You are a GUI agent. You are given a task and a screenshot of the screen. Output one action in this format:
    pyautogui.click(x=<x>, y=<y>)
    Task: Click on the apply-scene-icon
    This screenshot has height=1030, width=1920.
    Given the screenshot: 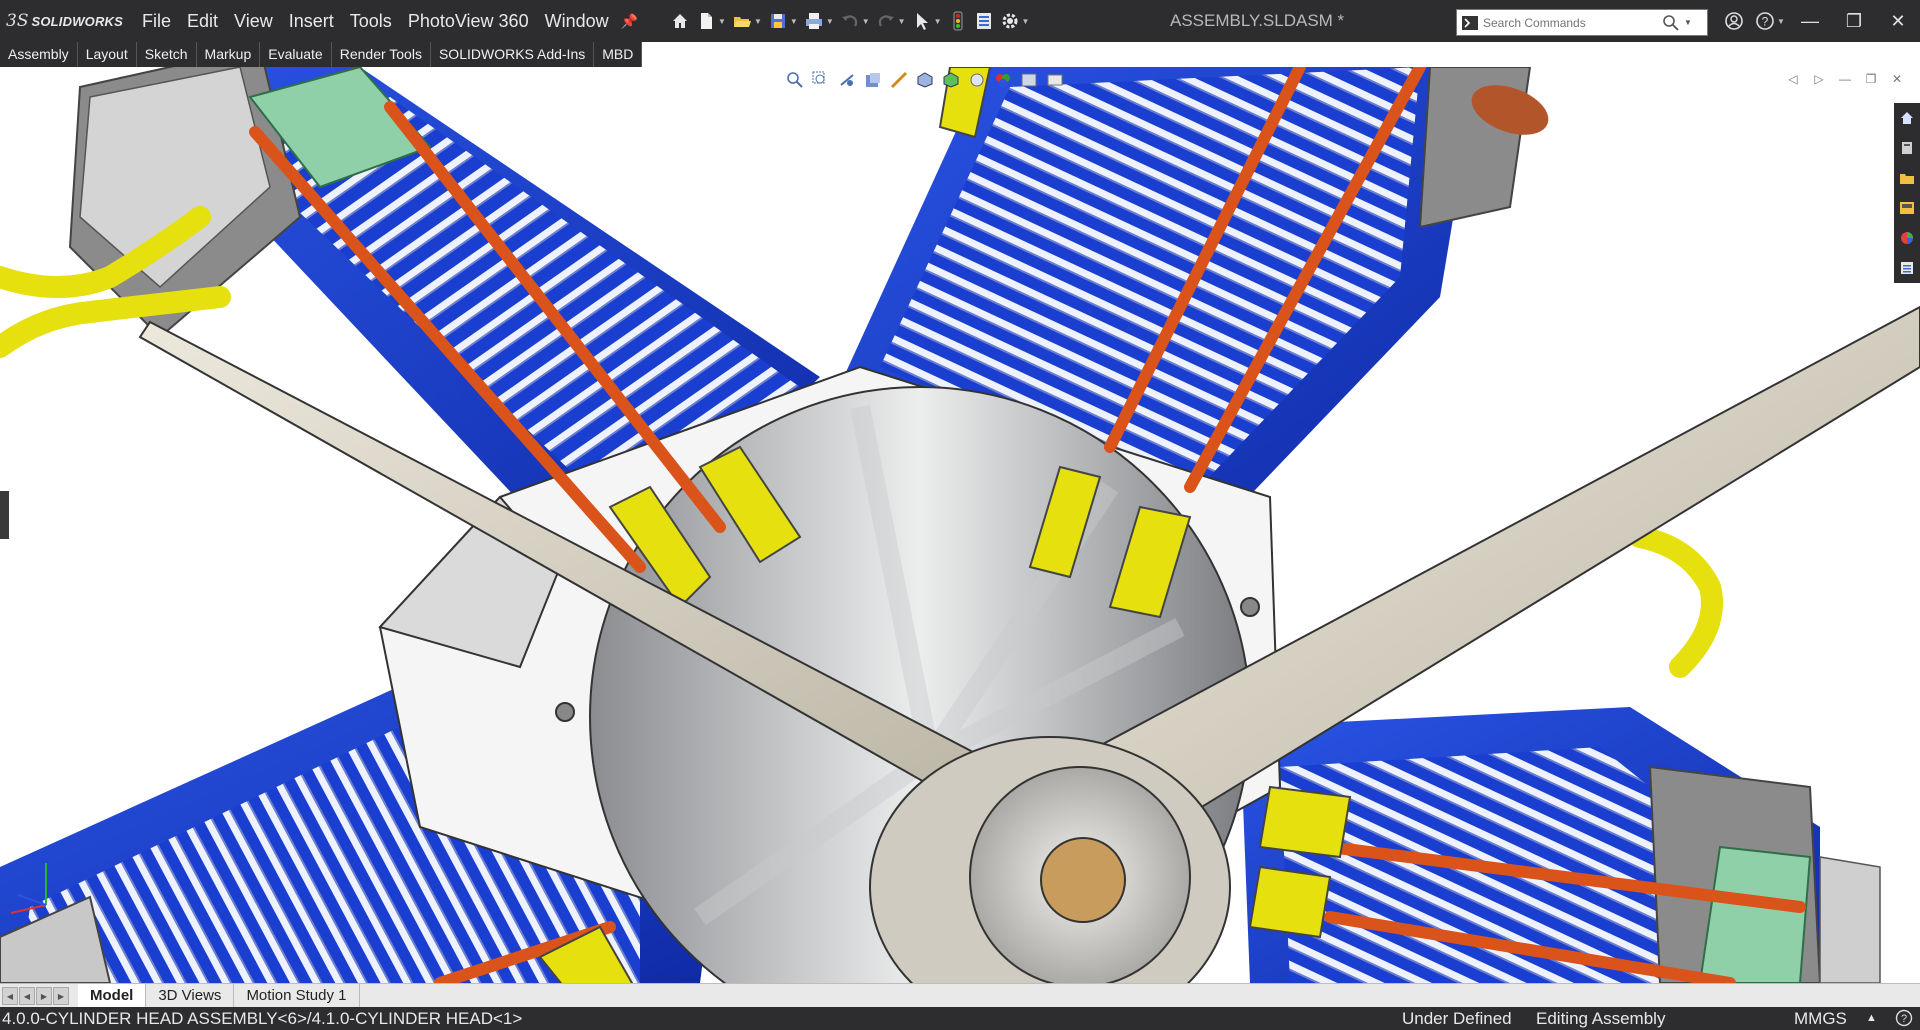 What is the action you would take?
    pyautogui.click(x=1029, y=80)
    